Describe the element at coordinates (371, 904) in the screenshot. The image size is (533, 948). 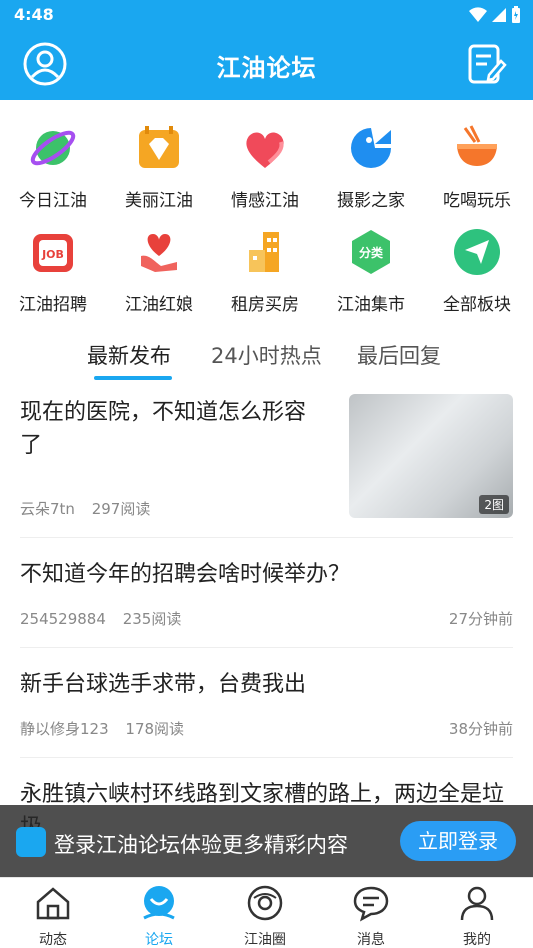
I see `chat-bubble-icon` at that location.